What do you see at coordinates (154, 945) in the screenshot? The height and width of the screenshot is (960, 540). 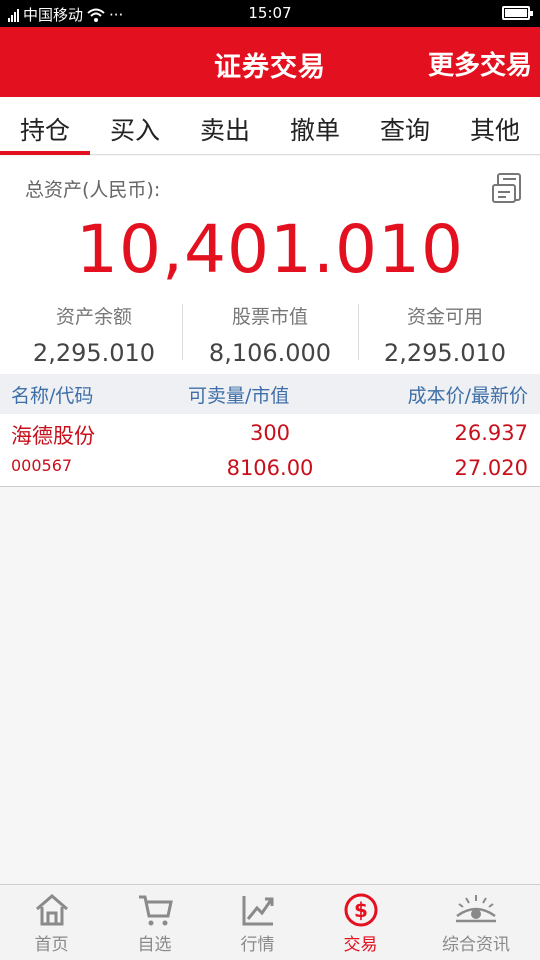 I see `nav-label: 自选` at bounding box center [154, 945].